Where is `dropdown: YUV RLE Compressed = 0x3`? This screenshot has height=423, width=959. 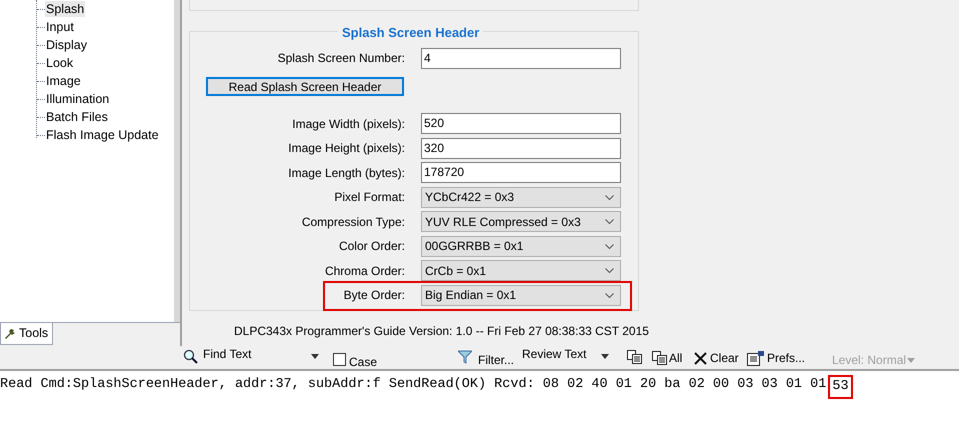
dropdown: YUV RLE Compressed = 0x3 is located at coordinates (521, 221).